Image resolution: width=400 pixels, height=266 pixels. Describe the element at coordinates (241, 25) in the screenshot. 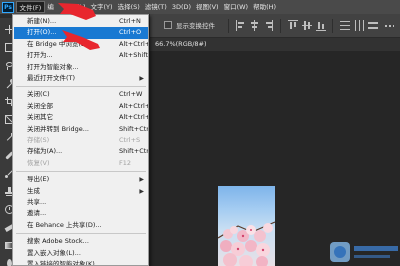

I see `align-left-icon` at that location.